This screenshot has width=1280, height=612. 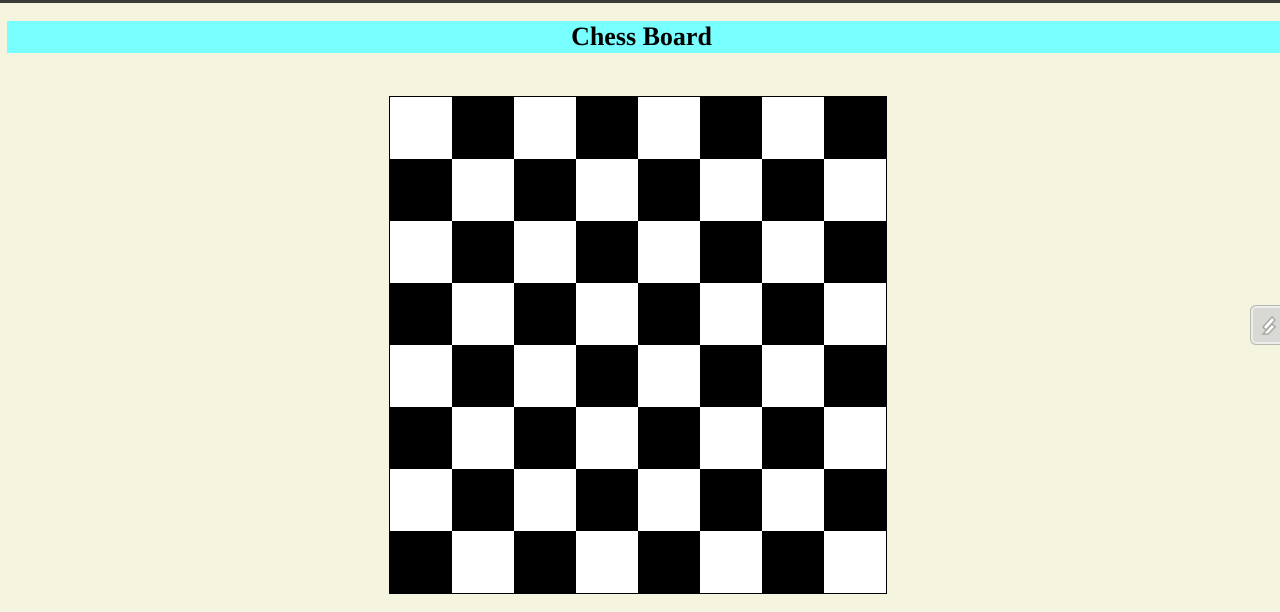 I want to click on side-tool-button, so click(x=1265, y=325).